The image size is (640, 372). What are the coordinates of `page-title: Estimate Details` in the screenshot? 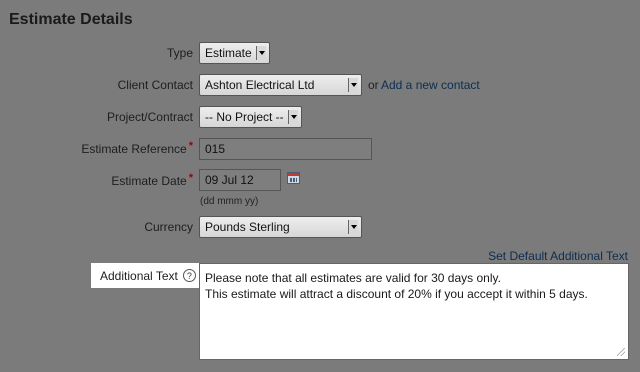 It's located at (71, 19).